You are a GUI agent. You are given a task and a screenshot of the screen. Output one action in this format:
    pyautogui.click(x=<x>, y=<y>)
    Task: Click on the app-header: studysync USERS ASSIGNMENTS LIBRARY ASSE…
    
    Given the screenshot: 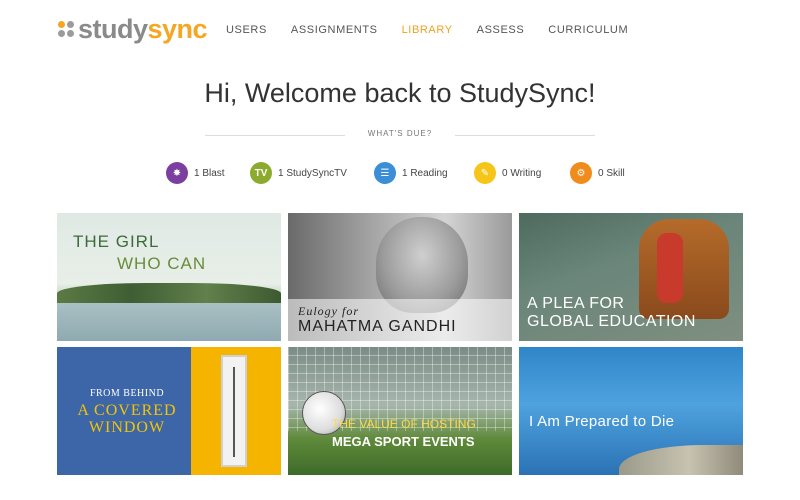 What is the action you would take?
    pyautogui.click(x=400, y=31)
    